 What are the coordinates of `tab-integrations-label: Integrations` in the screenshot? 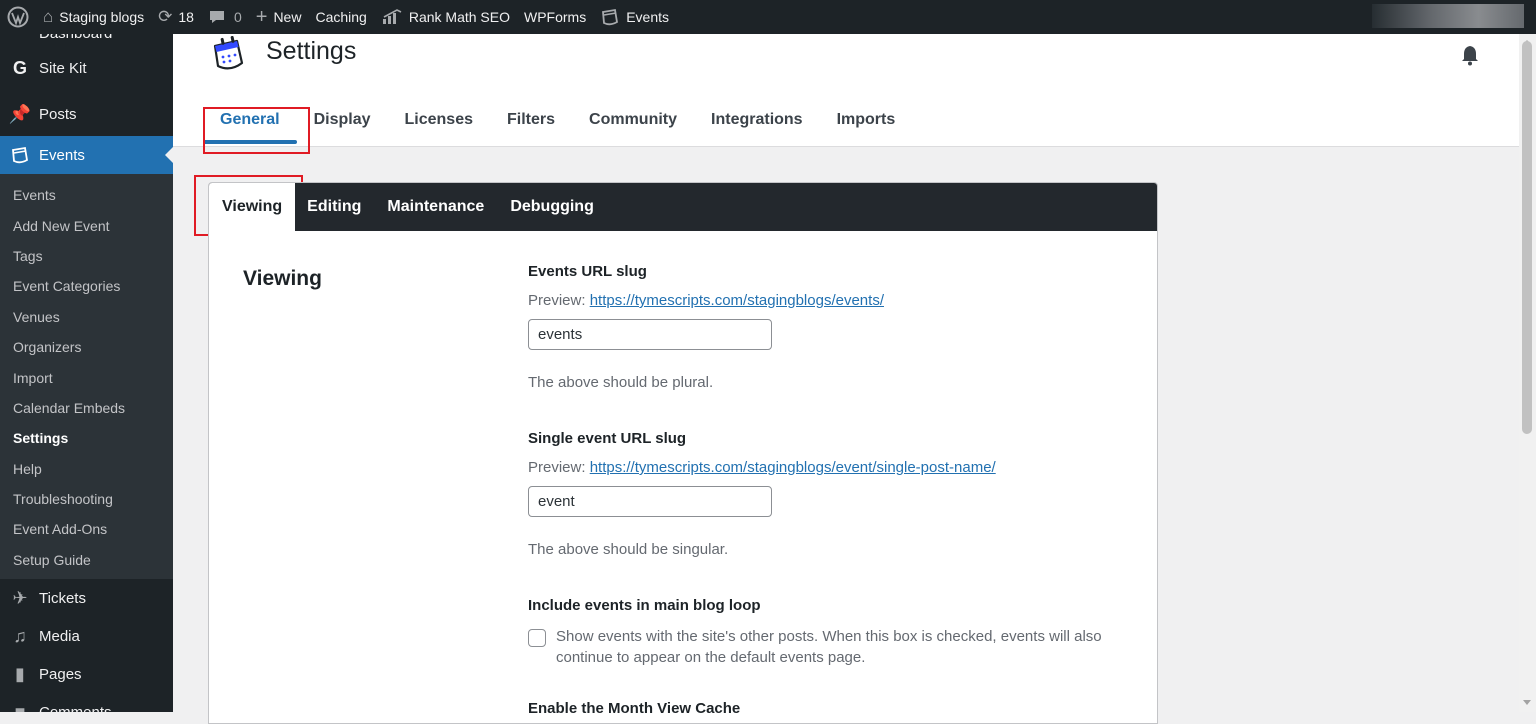 It's located at (757, 119).